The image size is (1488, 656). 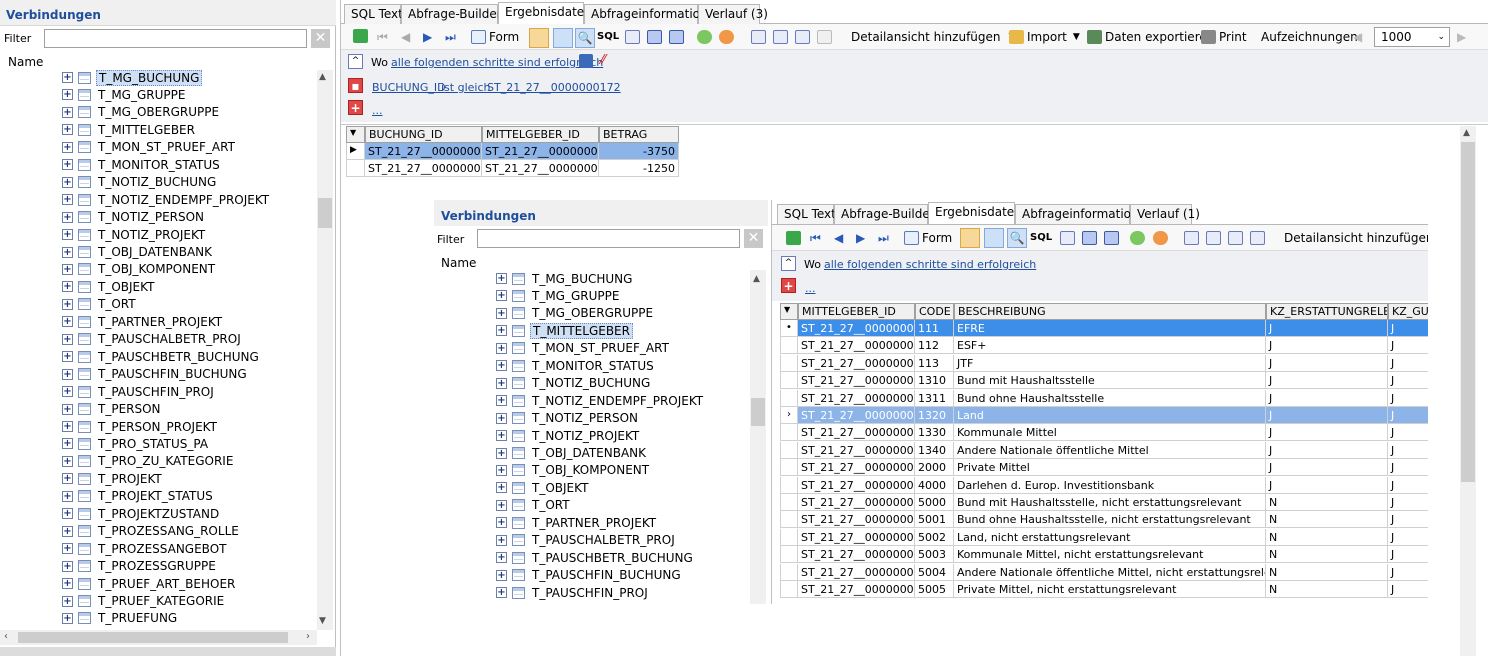 I want to click on row-indicator: •, so click(x=789, y=328).